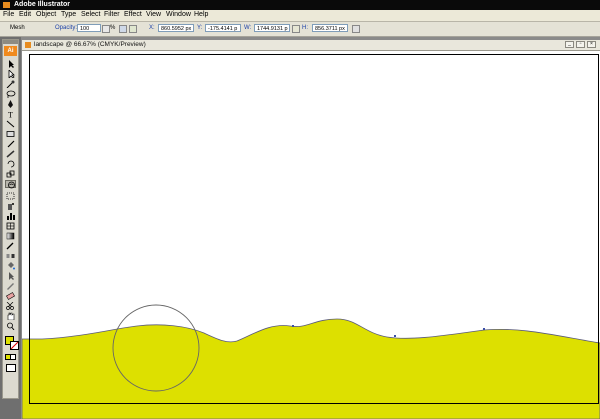 Image resolution: width=600 pixels, height=419 pixels. Describe the element at coordinates (223, 28) in the screenshot. I see `y-input: -175.4141 p` at that location.